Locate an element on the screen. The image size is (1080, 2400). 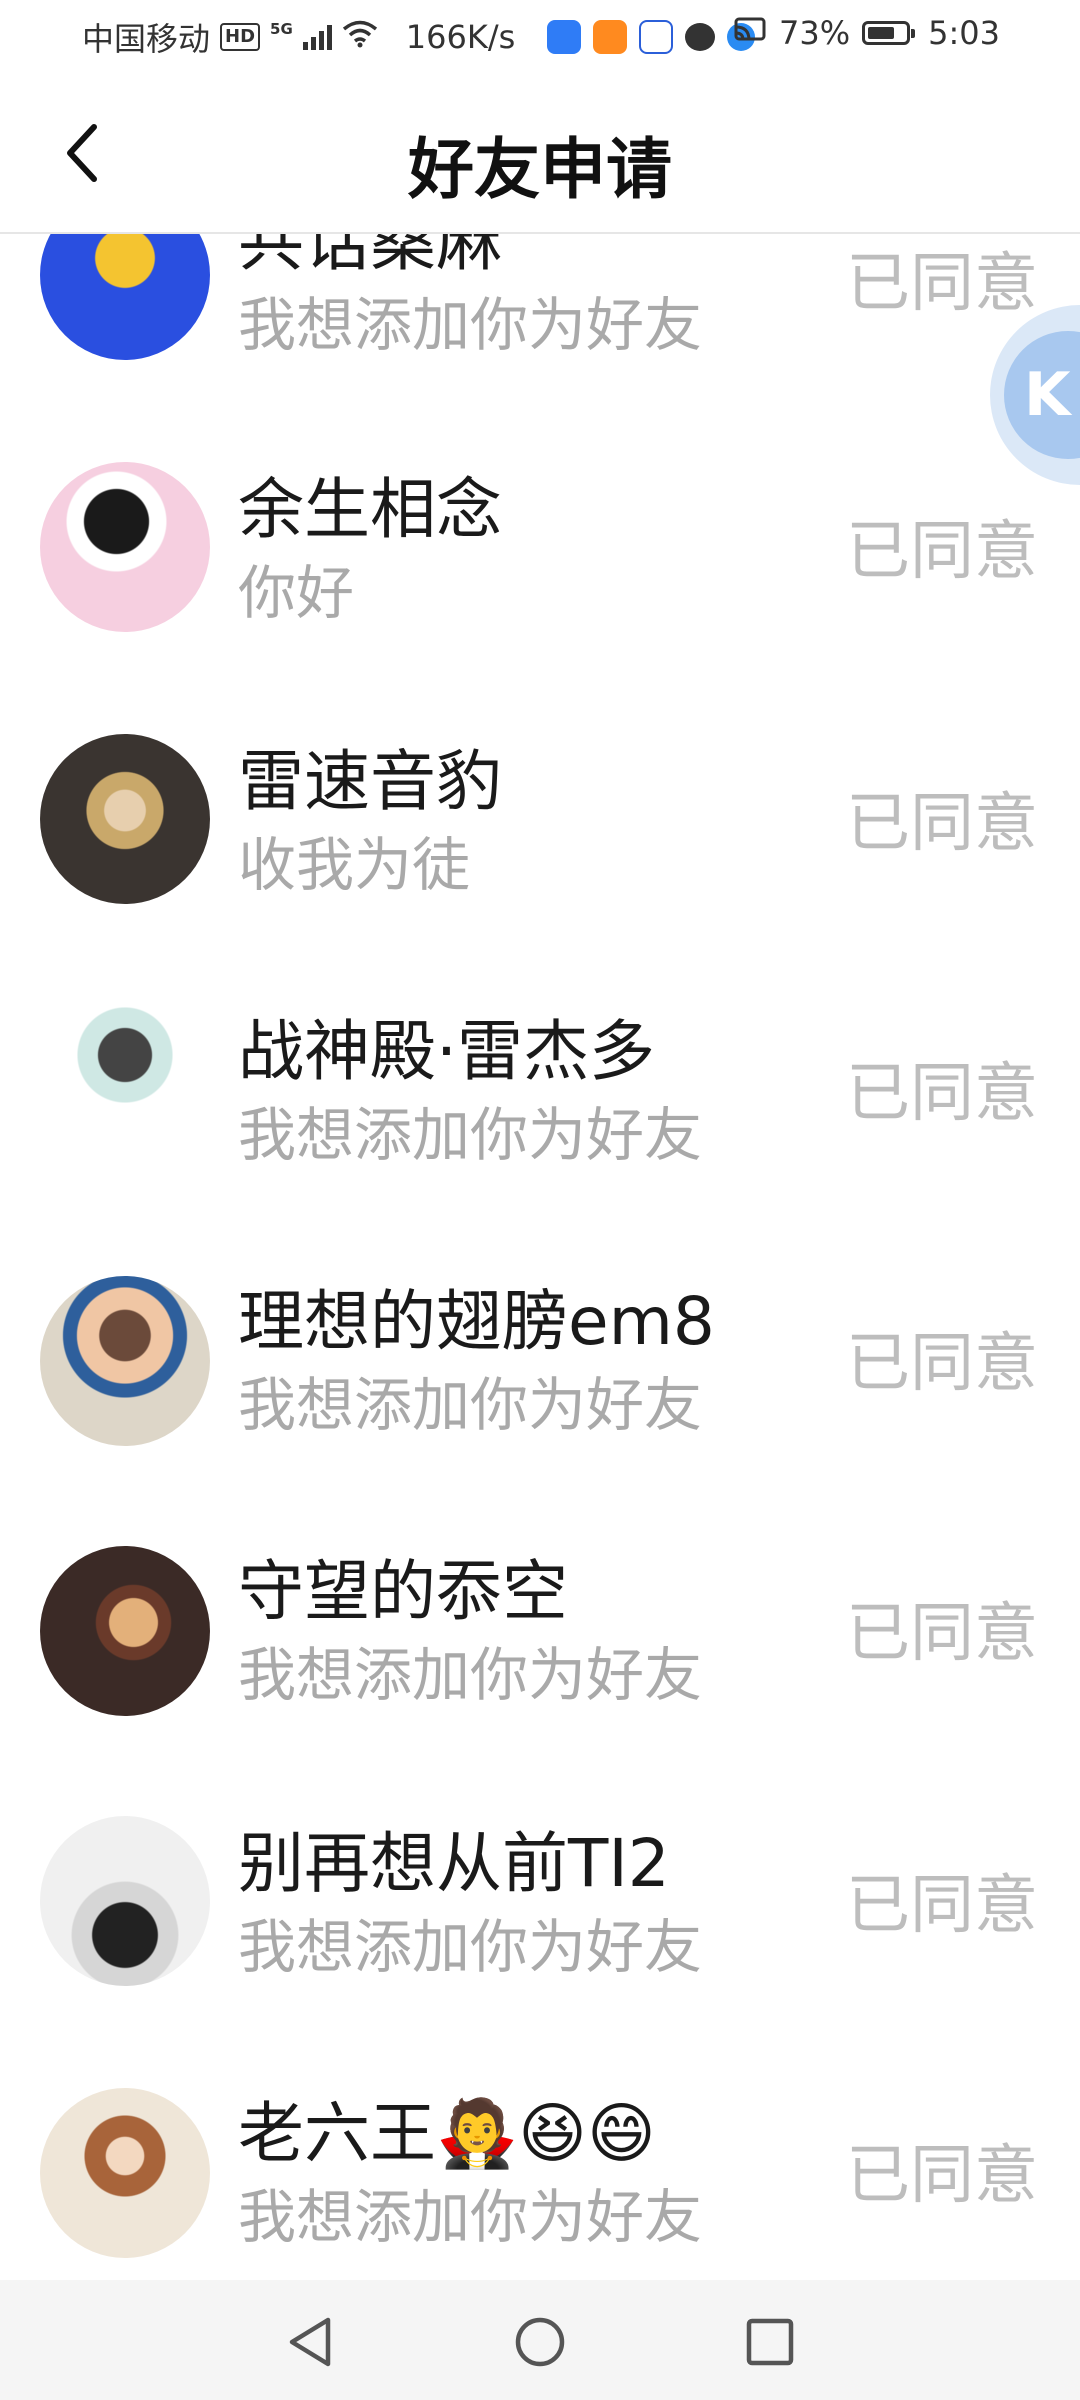
battery-percent: 73% is located at coordinates (815, 33).